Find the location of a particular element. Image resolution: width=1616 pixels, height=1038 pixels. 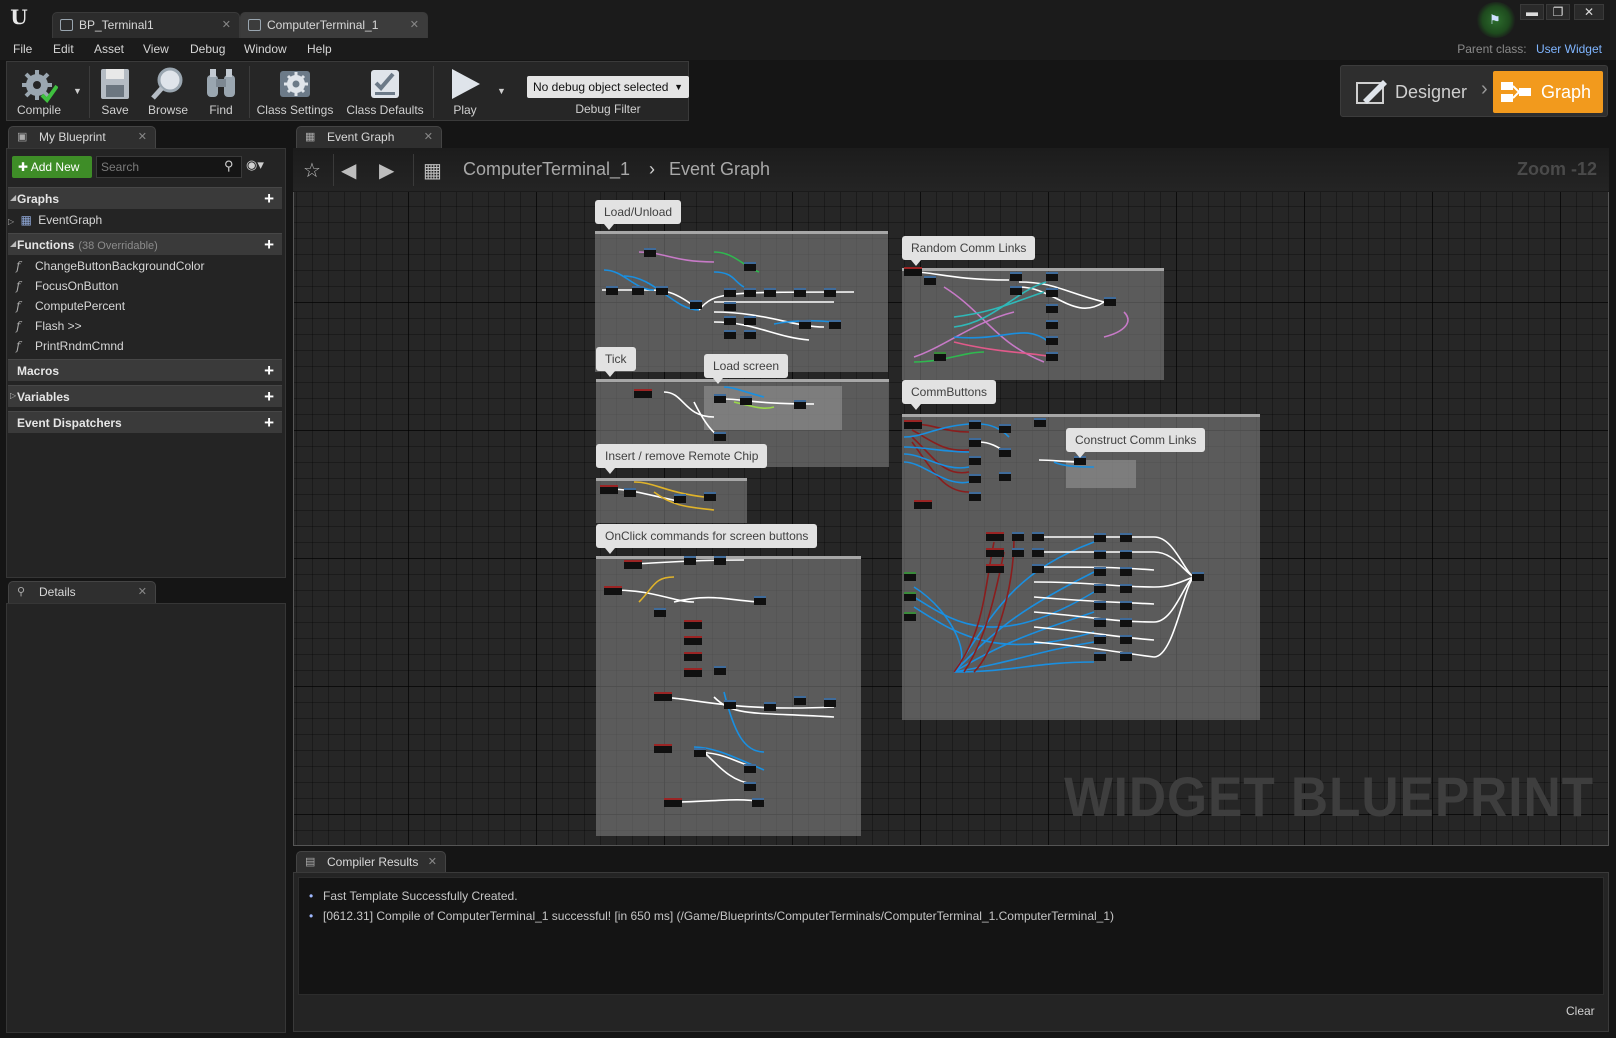

add-function-icon: + is located at coordinates (269, 245).